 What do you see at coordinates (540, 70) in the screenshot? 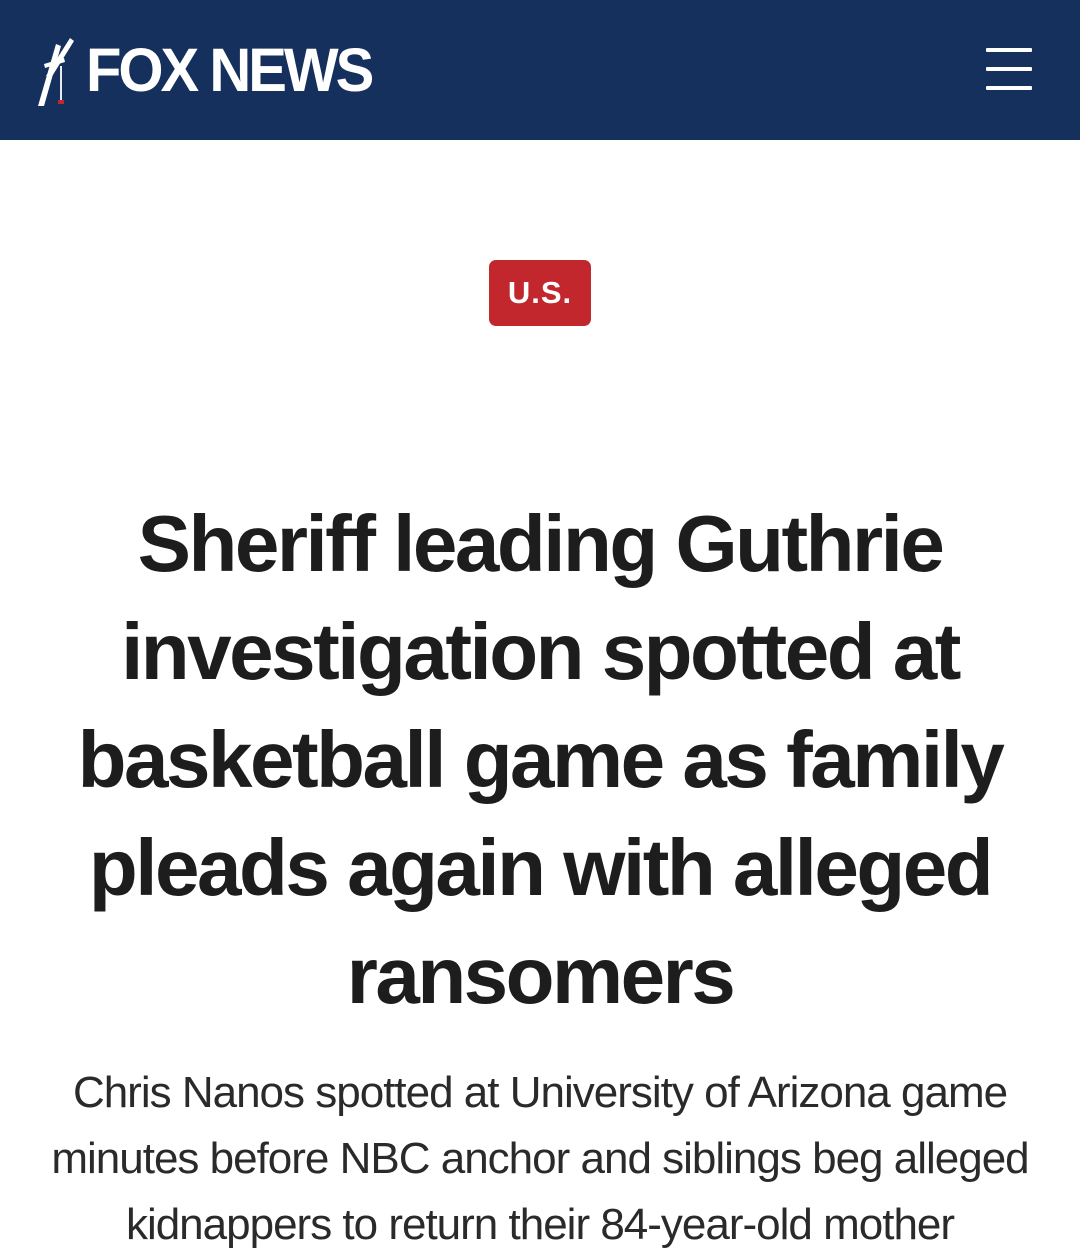
I see `site-header: FOX NEWS` at bounding box center [540, 70].